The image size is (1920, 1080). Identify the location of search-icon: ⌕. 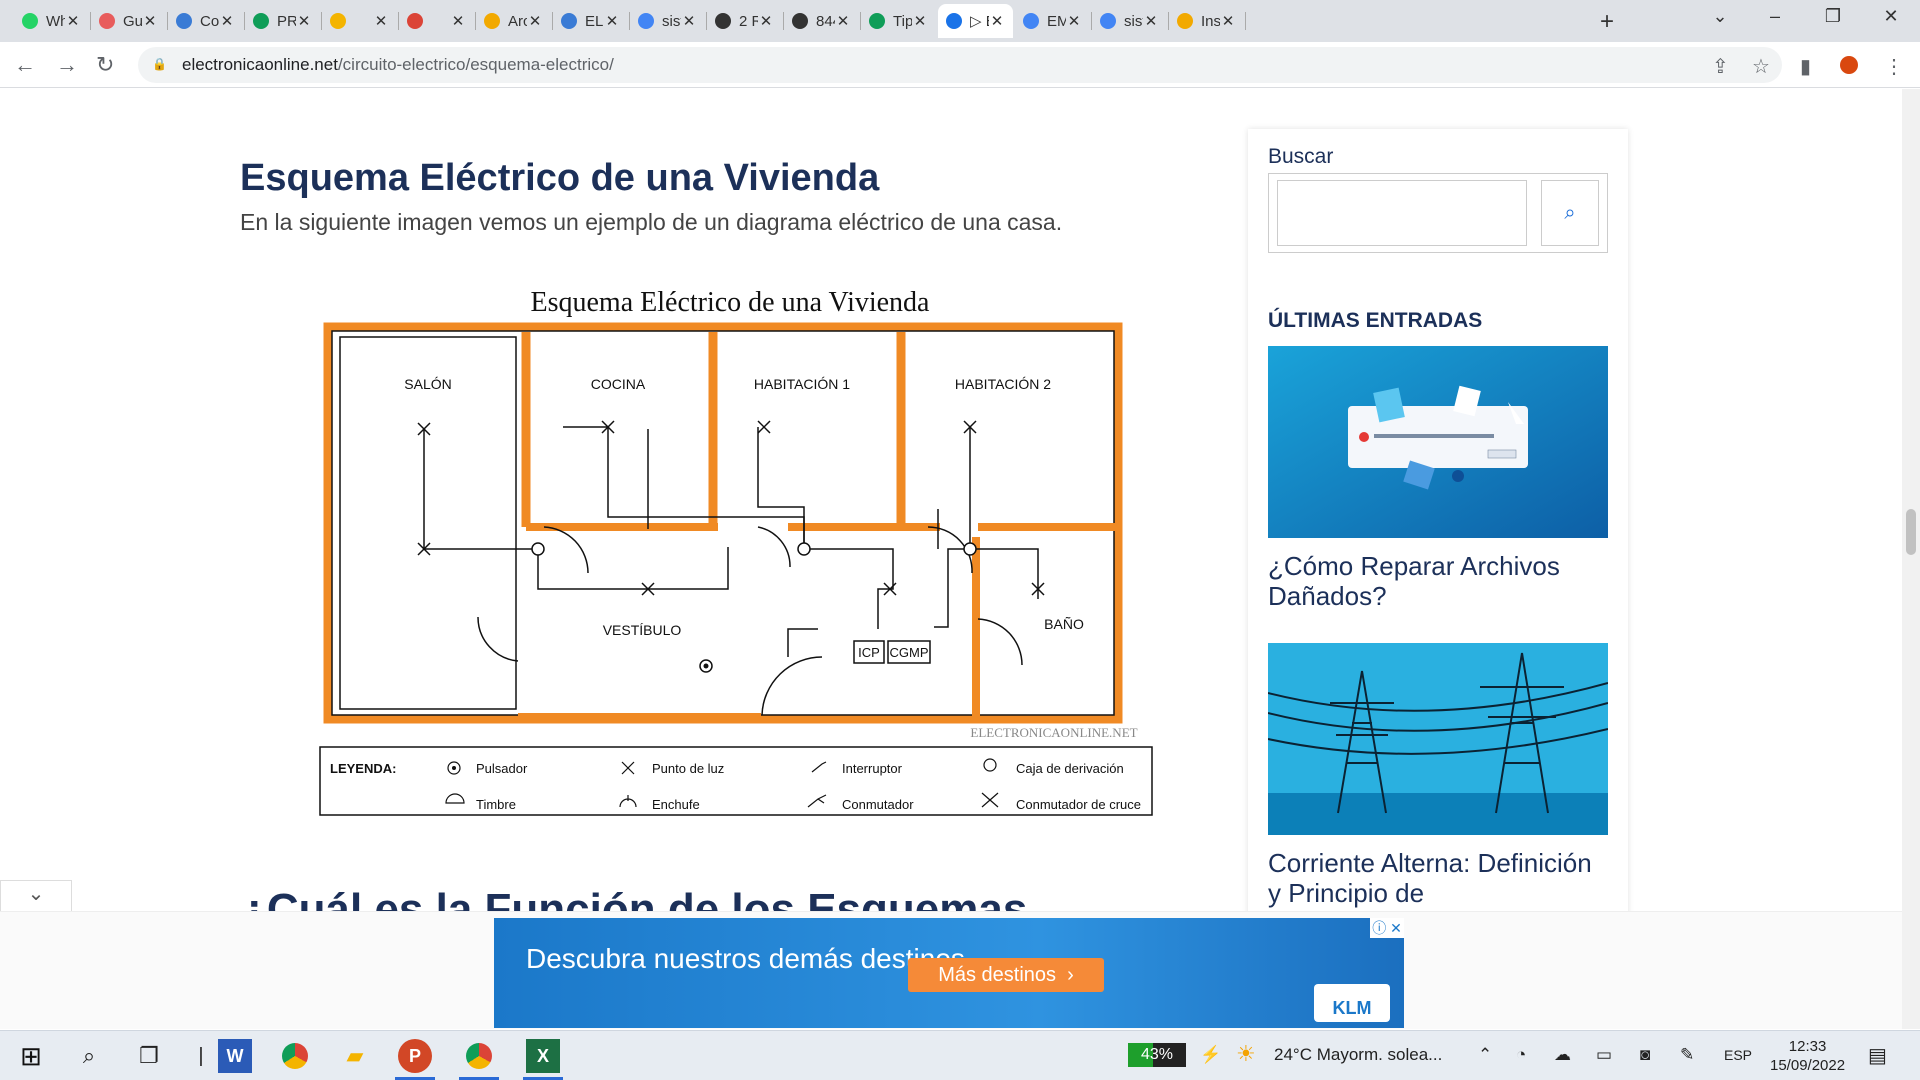
(89, 1056).